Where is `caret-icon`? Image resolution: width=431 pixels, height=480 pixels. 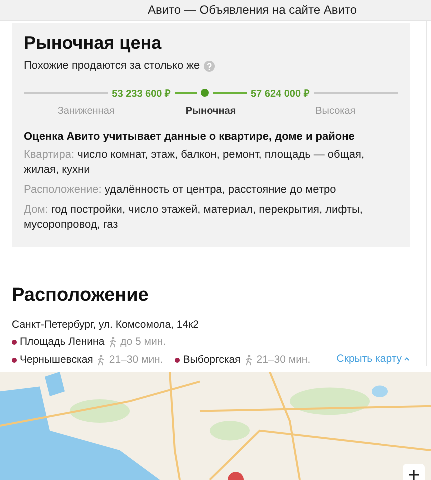
caret-icon is located at coordinates (407, 359).